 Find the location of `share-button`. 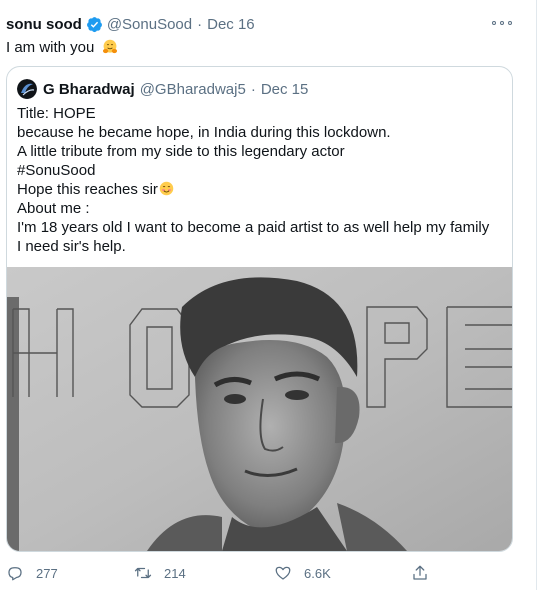

share-button is located at coordinates (426, 573).